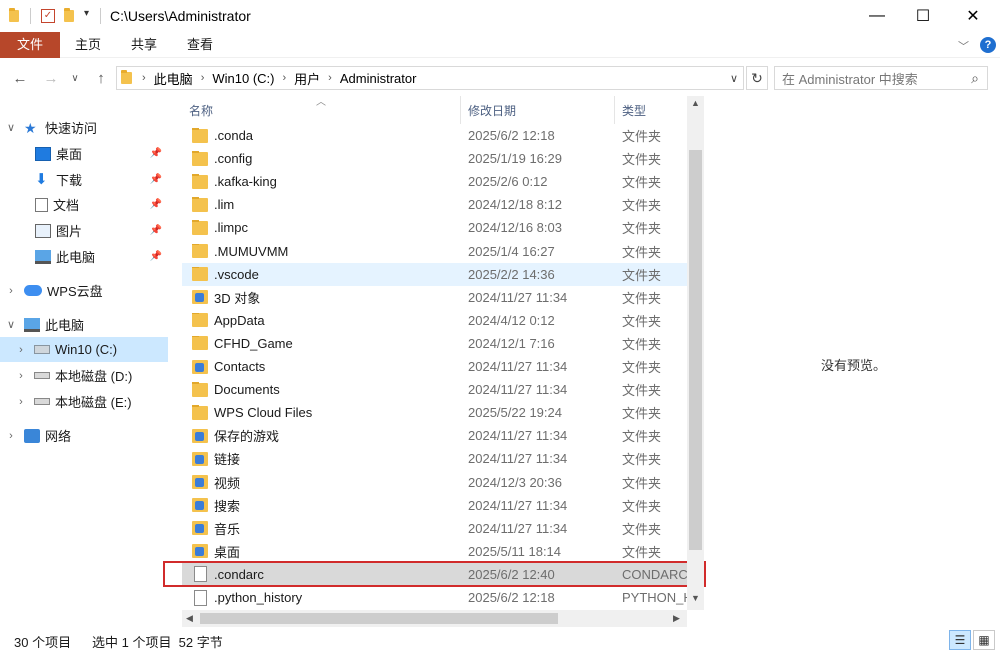  I want to click on customize-toolbar-icon: ▾, so click(86, 13).